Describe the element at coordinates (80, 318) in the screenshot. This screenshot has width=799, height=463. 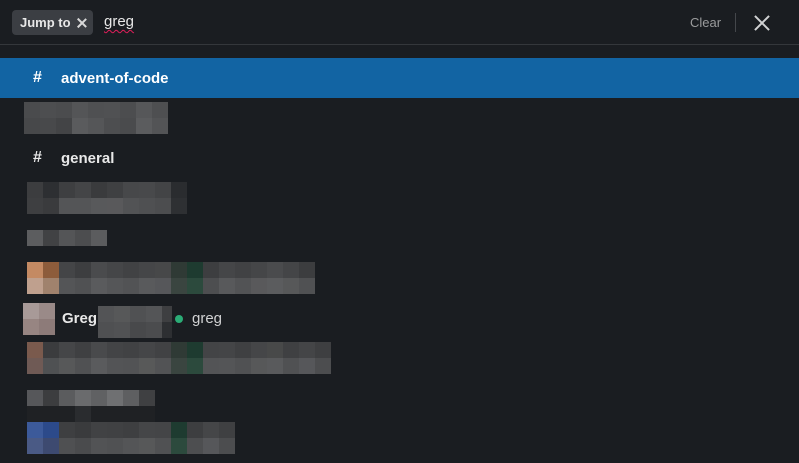
I see `person-display-name: Greg` at that location.